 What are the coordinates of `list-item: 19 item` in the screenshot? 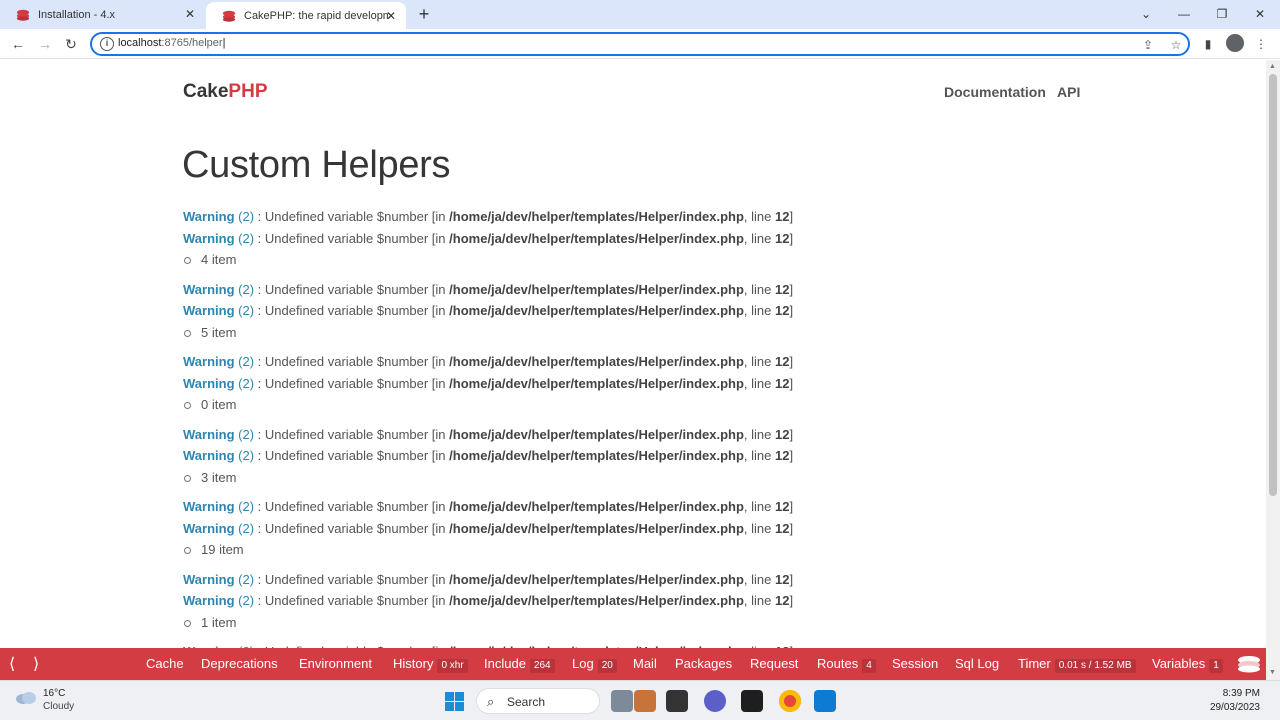 It's located at (633, 550).